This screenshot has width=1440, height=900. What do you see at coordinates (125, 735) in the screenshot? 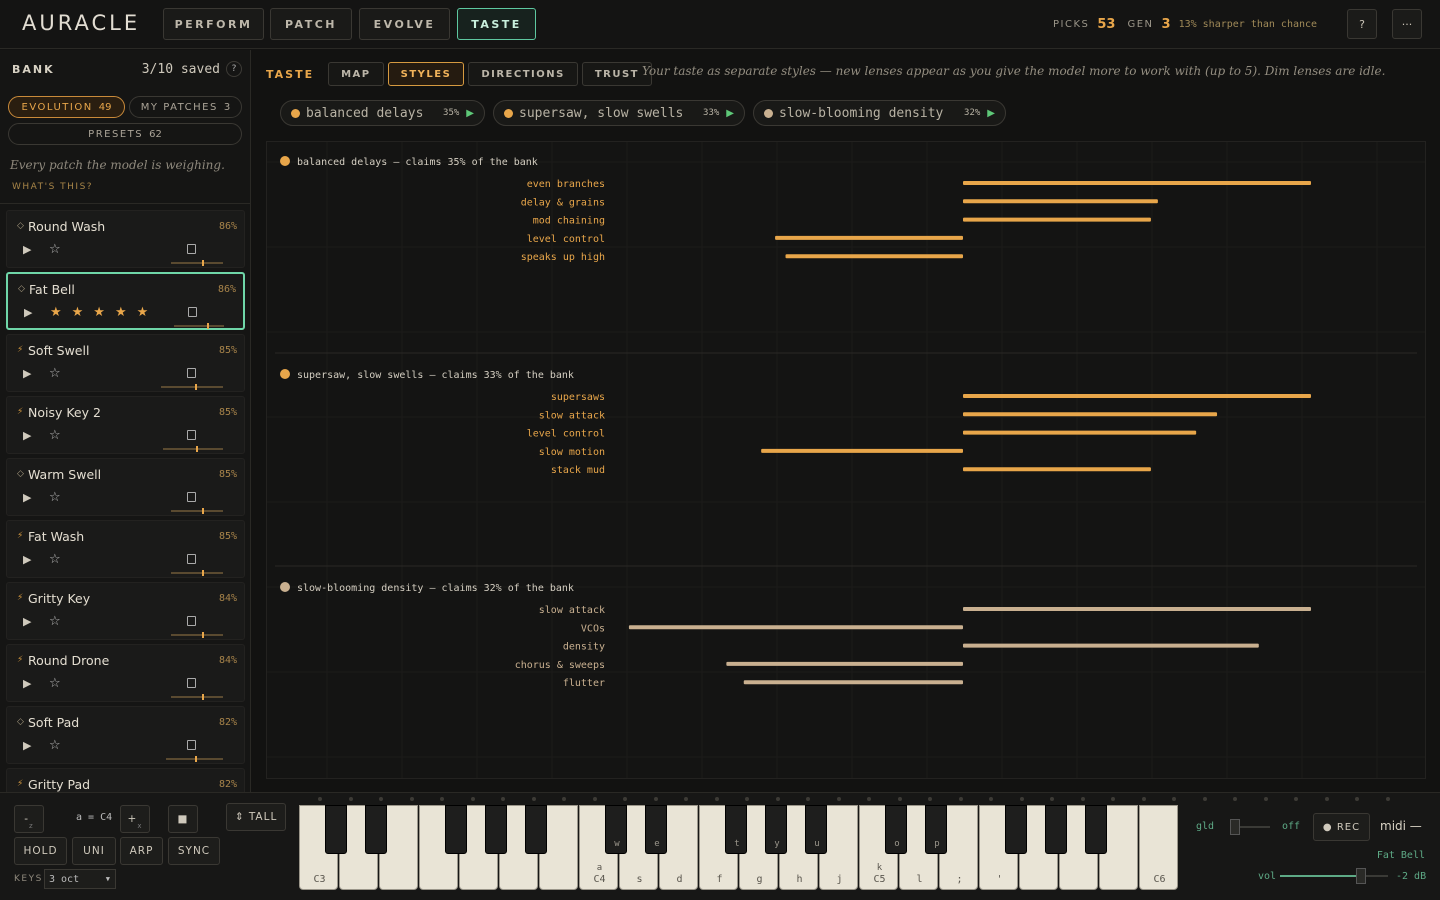
I see `patch-card: ◇ Soft Pad 82% ▶ ☆` at bounding box center [125, 735].